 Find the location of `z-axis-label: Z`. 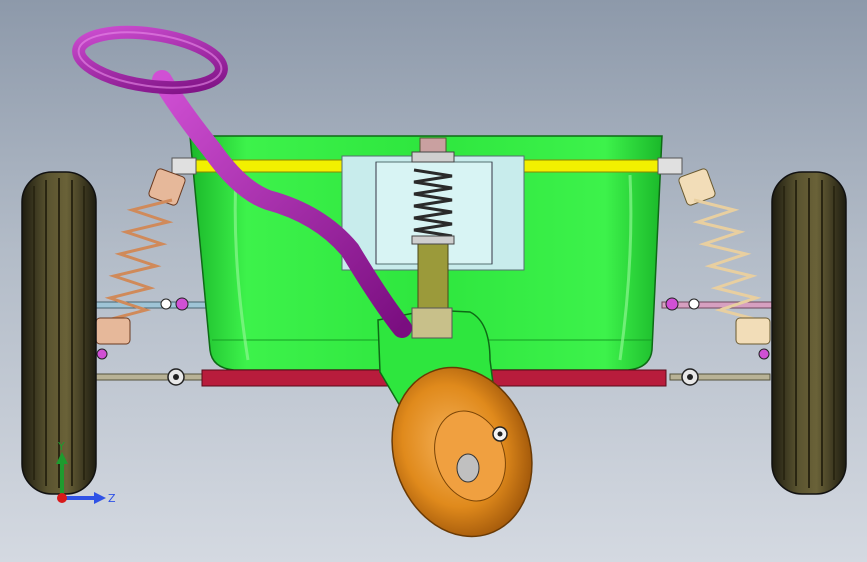

z-axis-label: Z is located at coordinates (112, 498).